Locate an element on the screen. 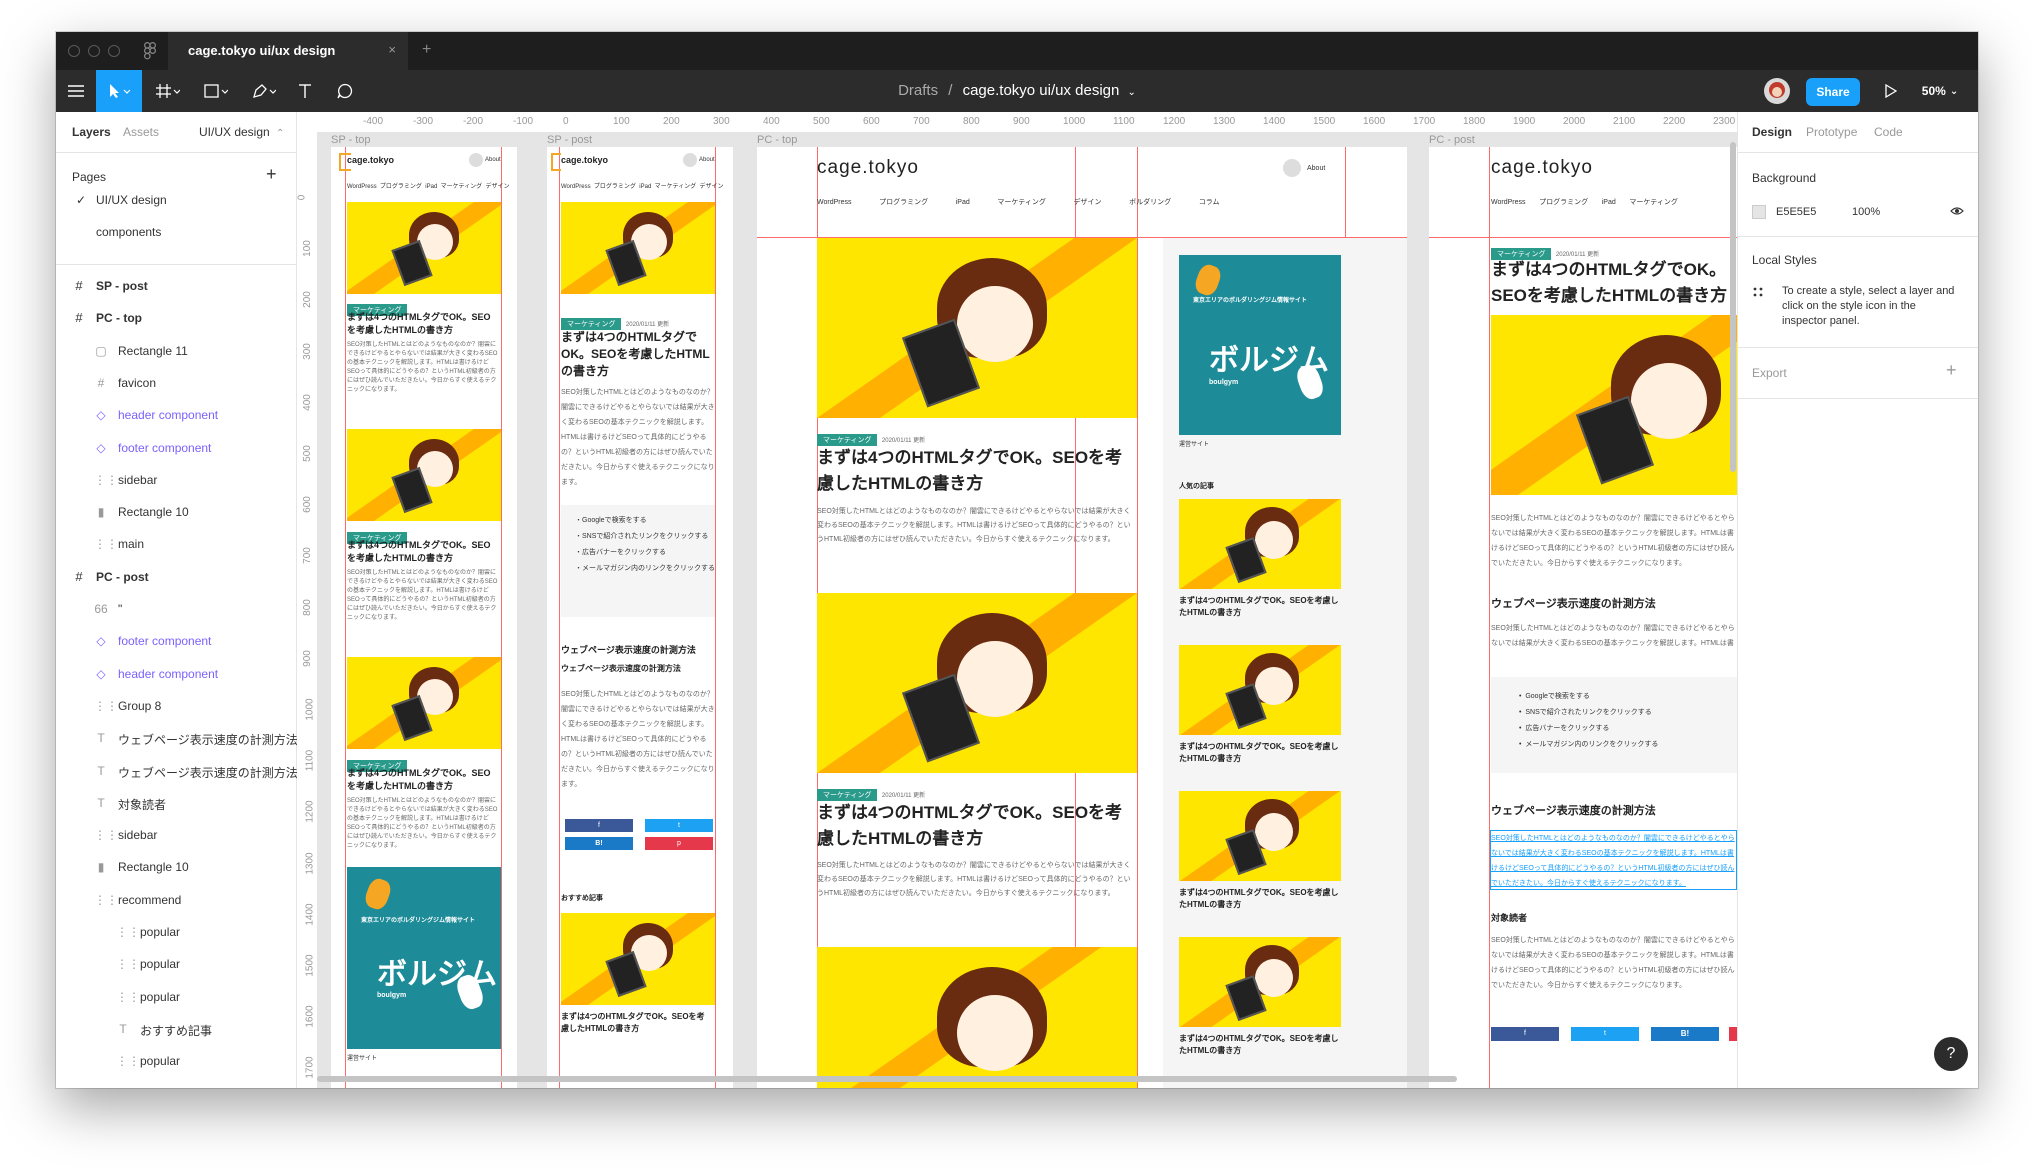  frame-label-pc-post: PC - post is located at coordinates (1452, 140).